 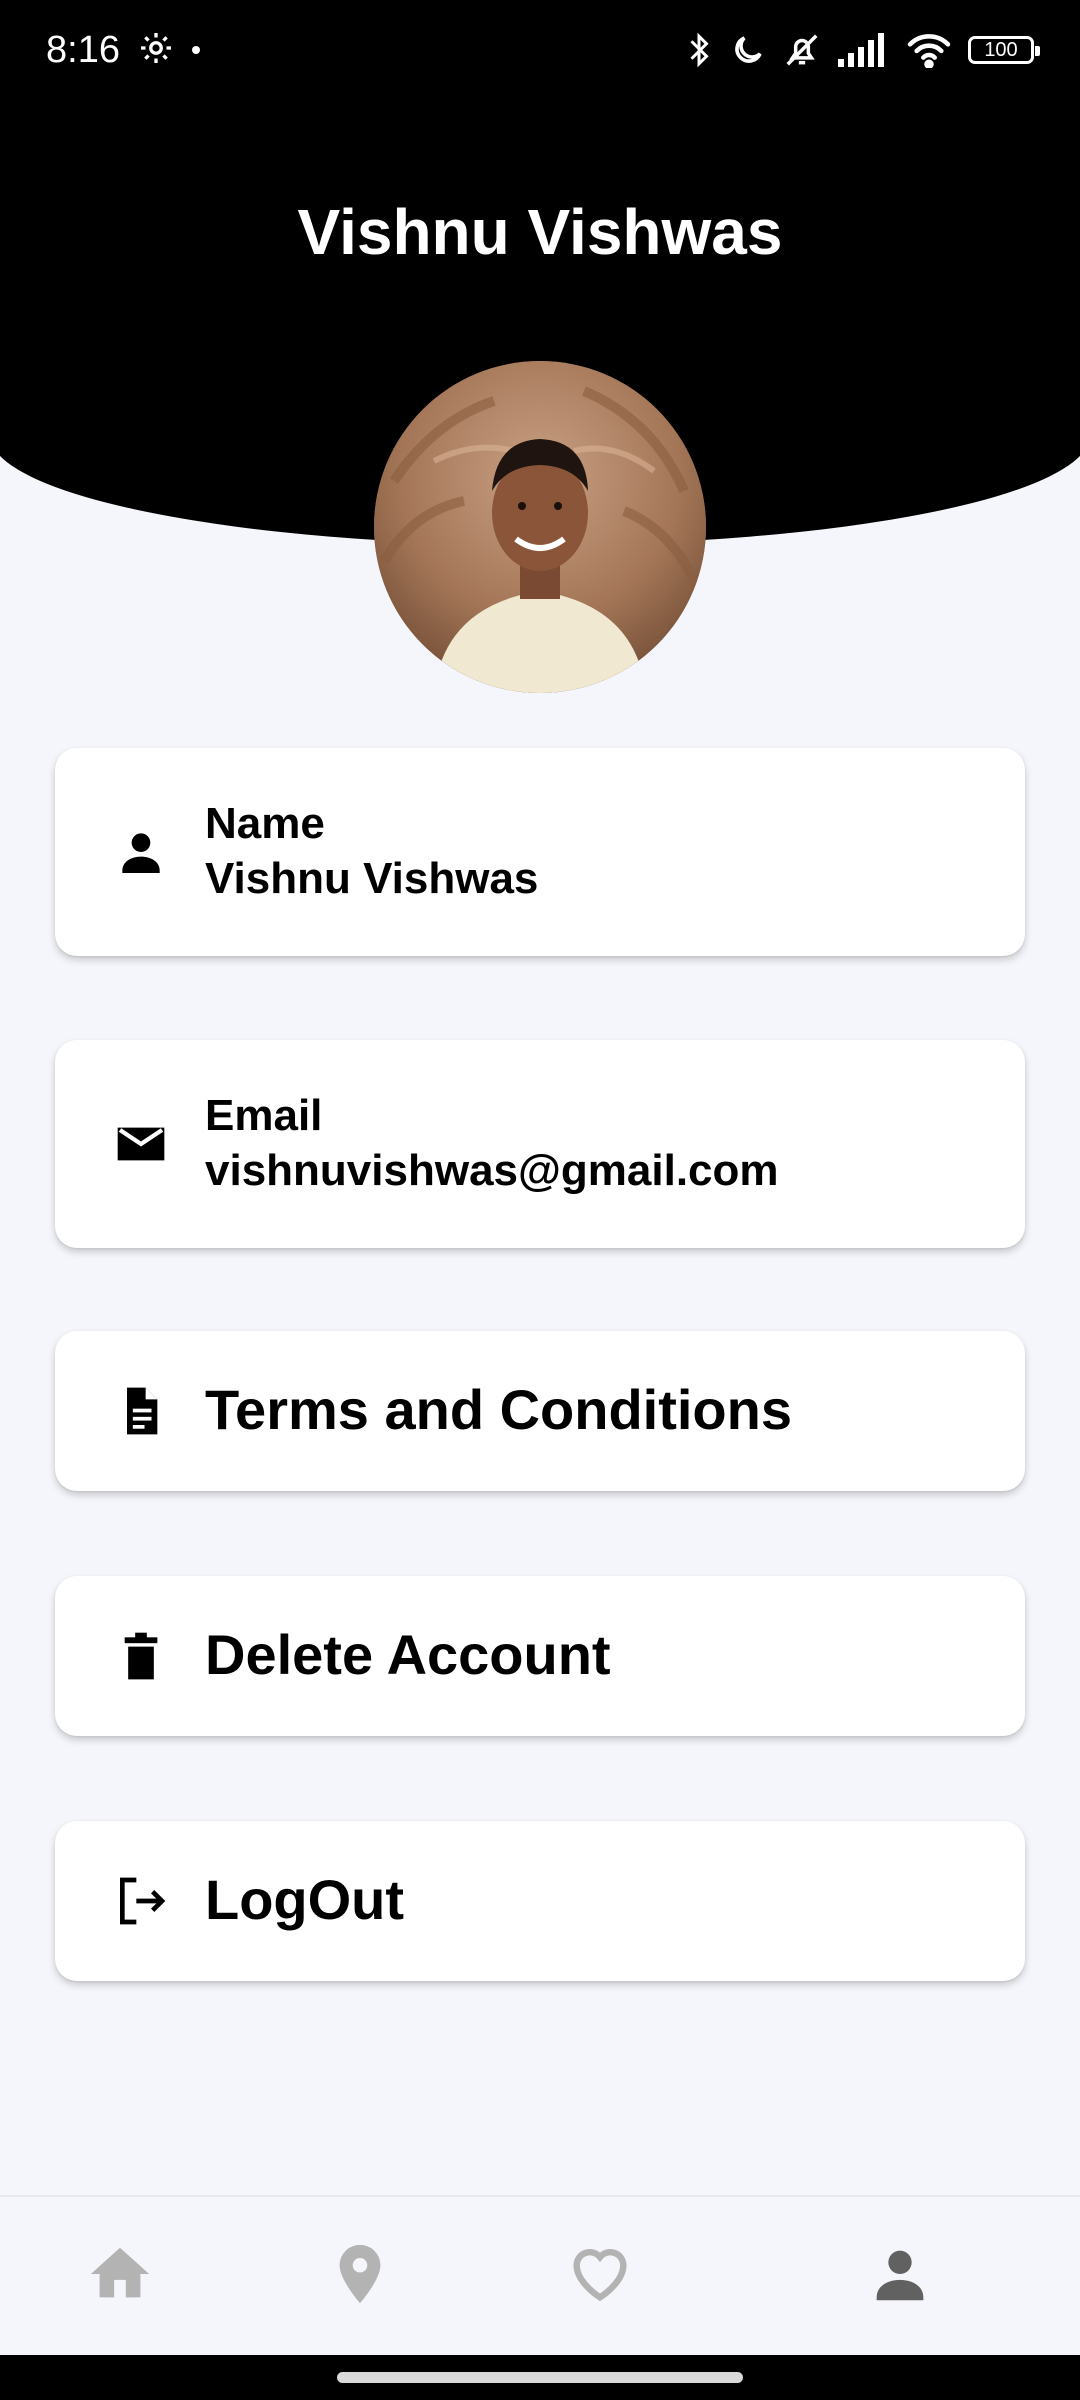 I want to click on profile-avatar, so click(x=540, y=527).